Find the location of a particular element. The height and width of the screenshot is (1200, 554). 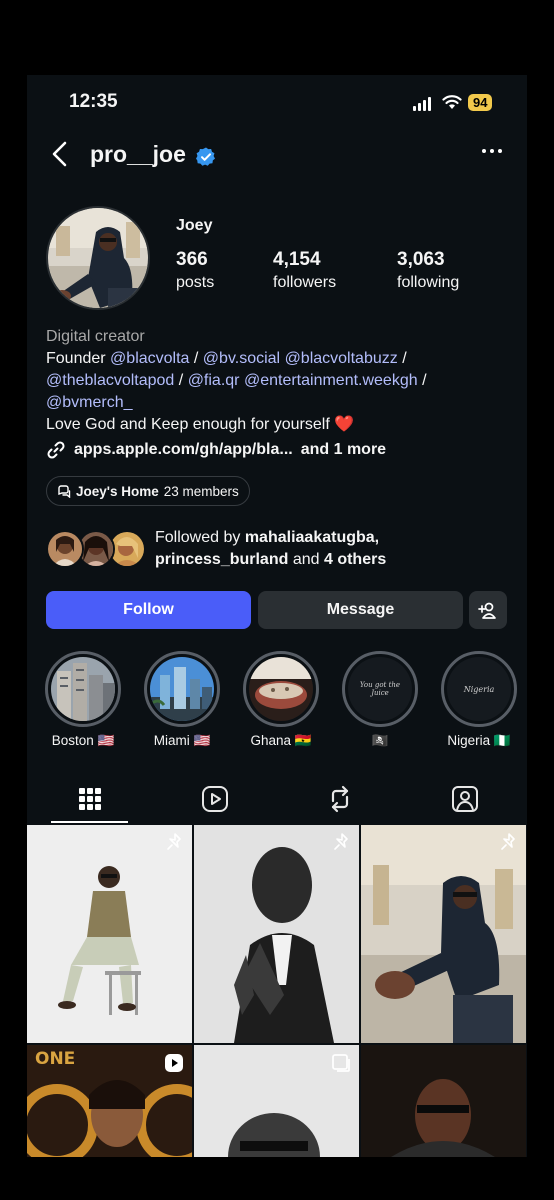

highlight-boston: Boston 🇺🇸 is located at coordinates (83, 700).